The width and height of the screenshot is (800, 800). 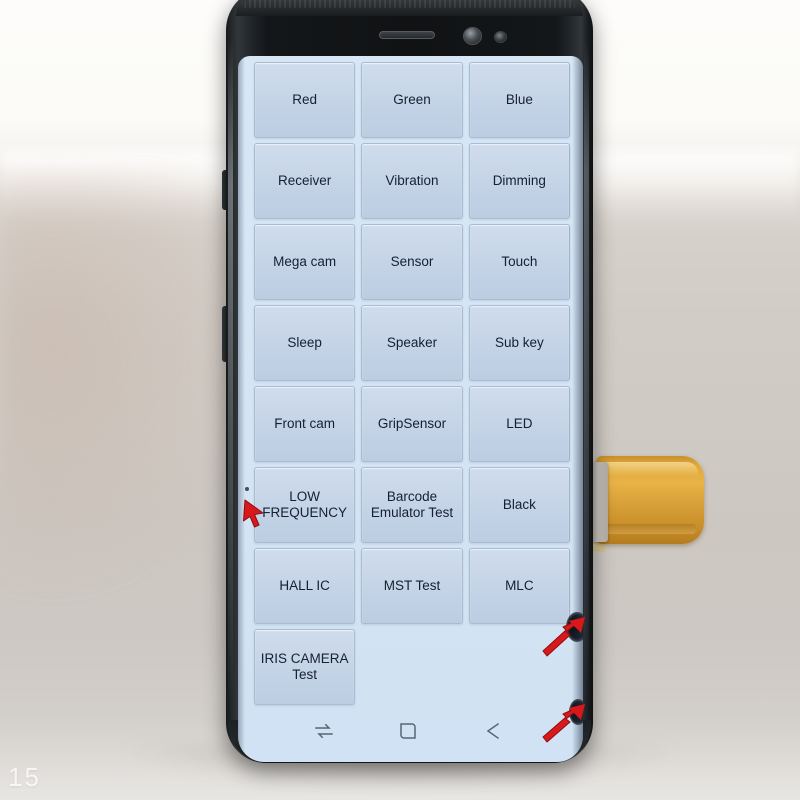 I want to click on defect-marker-right-upper, so click(x=565, y=639).